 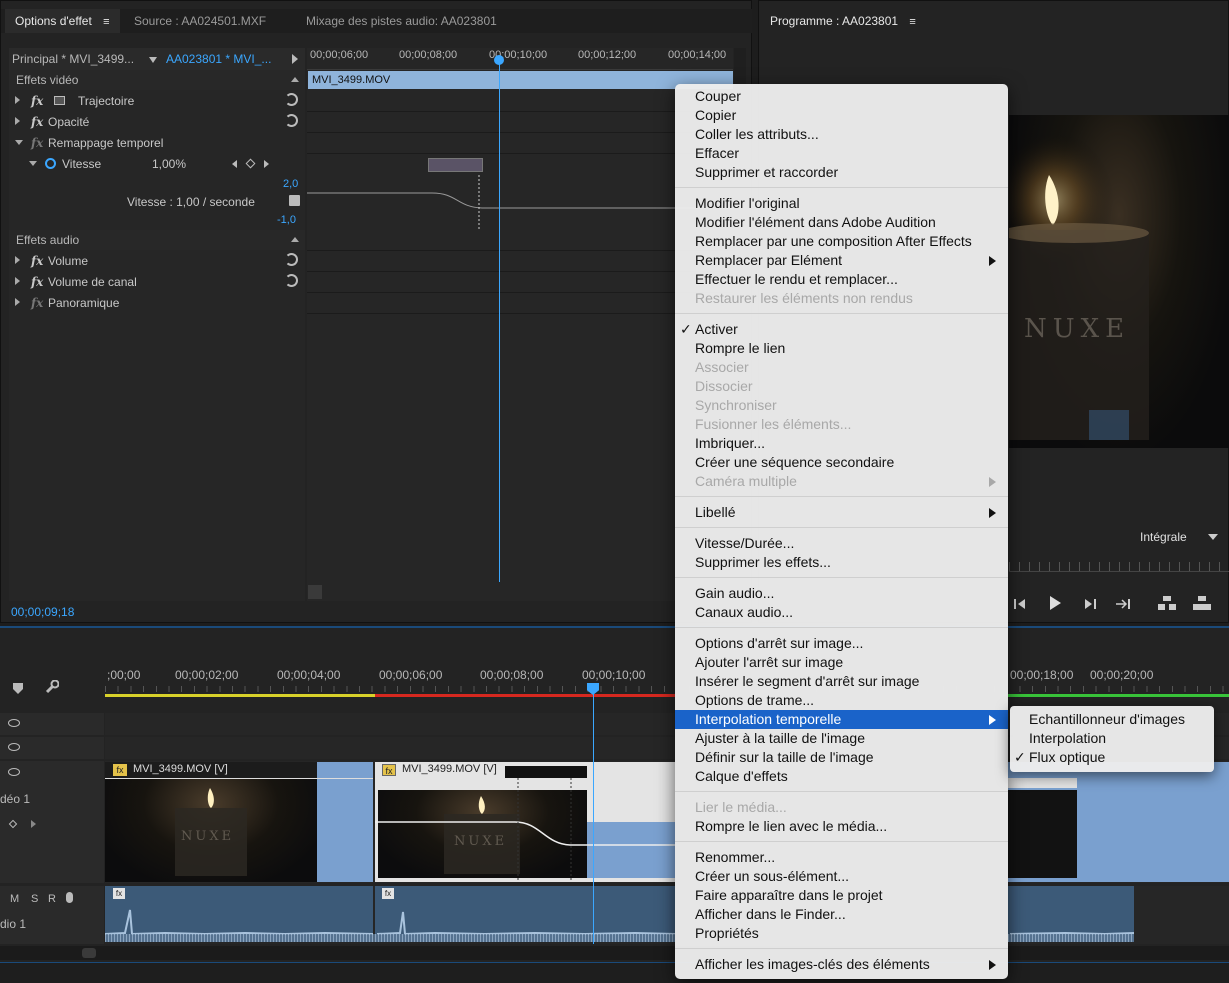 I want to click on menu-item: Créer une séquence secondaire, so click(x=841, y=462).